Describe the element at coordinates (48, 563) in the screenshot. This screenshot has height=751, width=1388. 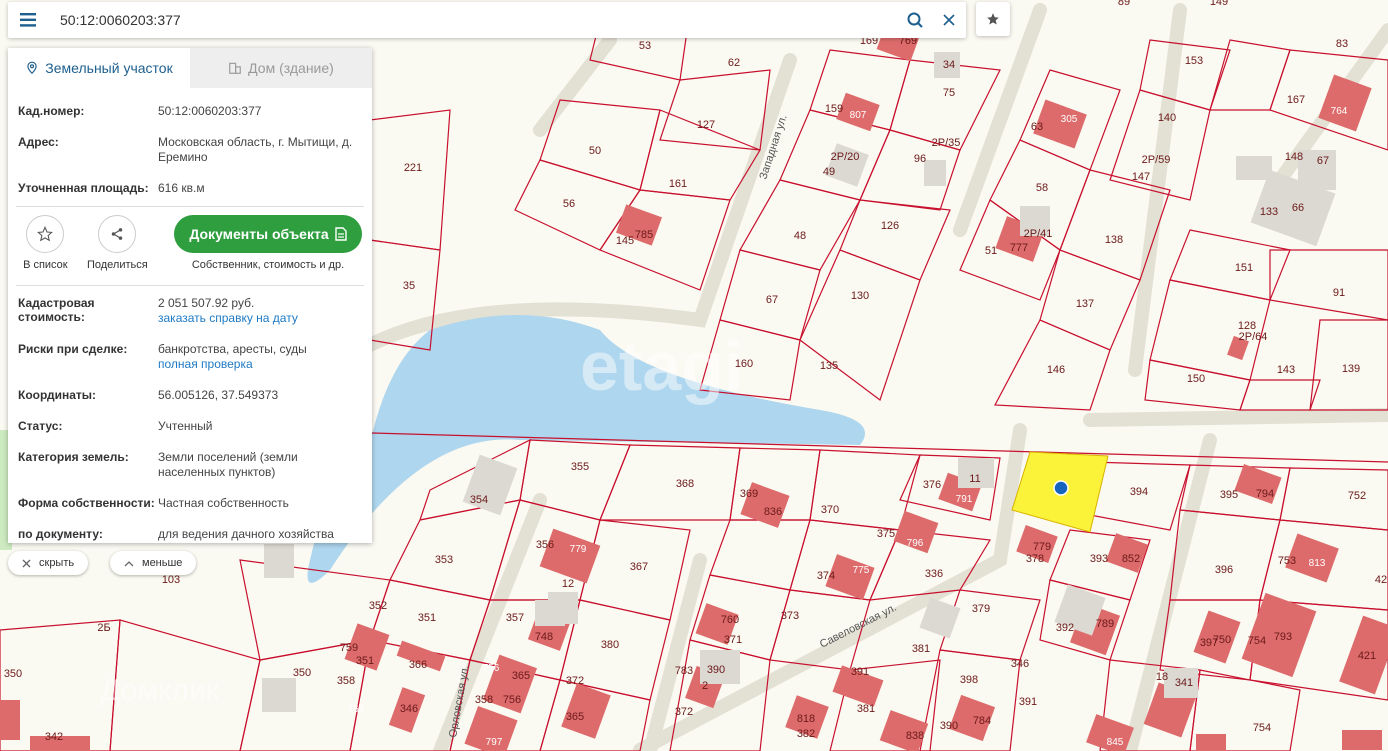
I see `hide-panel-button: скрыть` at that location.